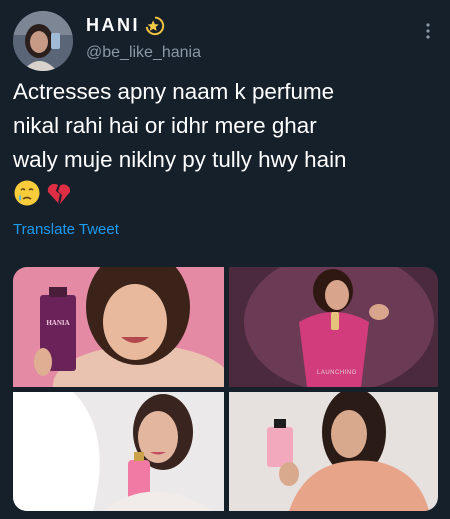 The height and width of the screenshot is (519, 450). I want to click on broken-heart-emoji-icon, so click(59, 193).